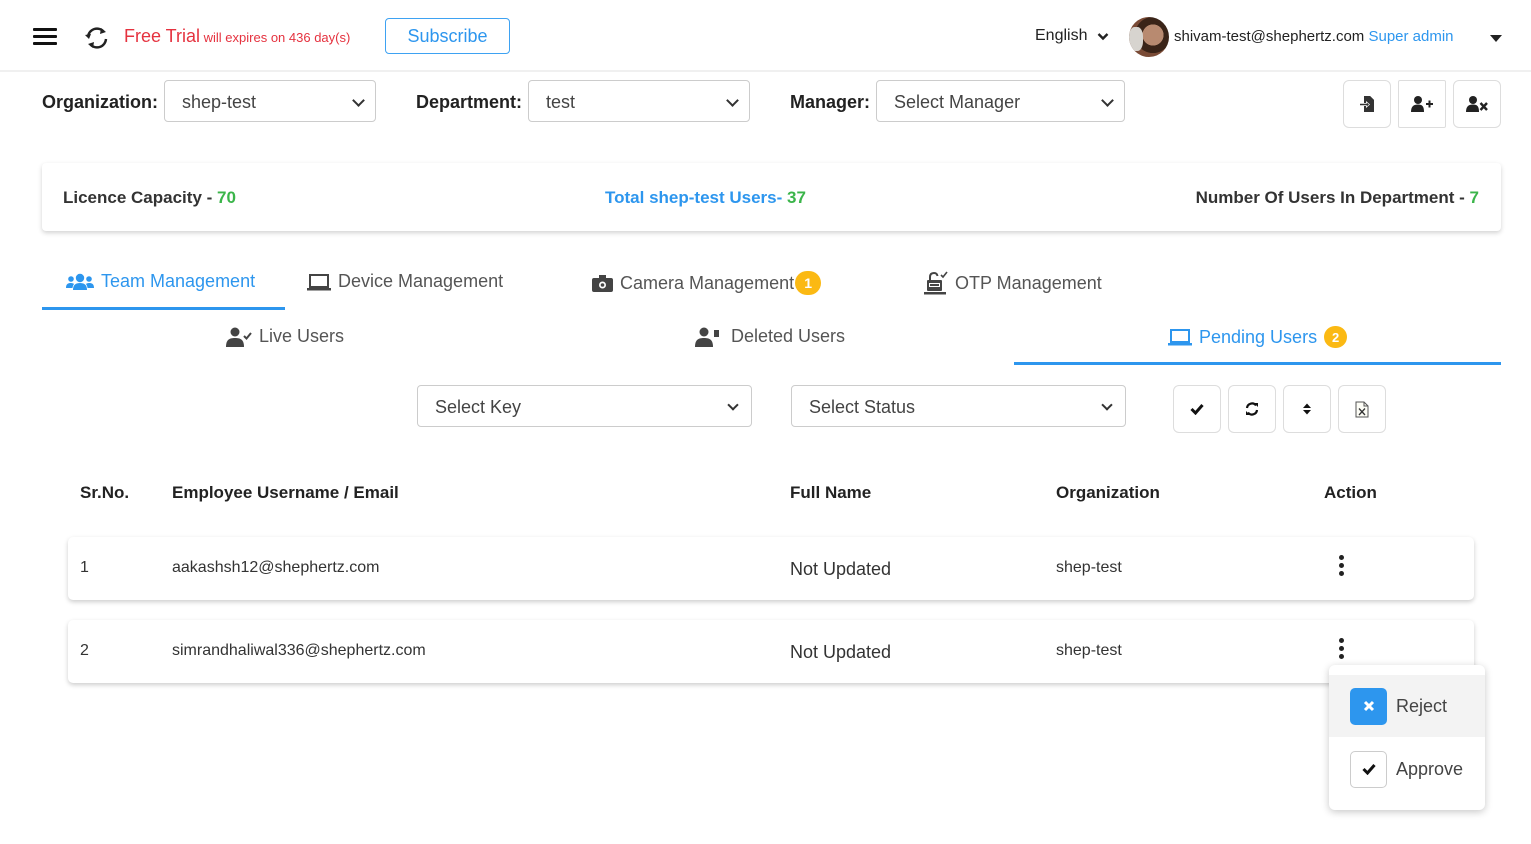 The height and width of the screenshot is (844, 1531). I want to click on cell-sr-no: 2, so click(84, 650).